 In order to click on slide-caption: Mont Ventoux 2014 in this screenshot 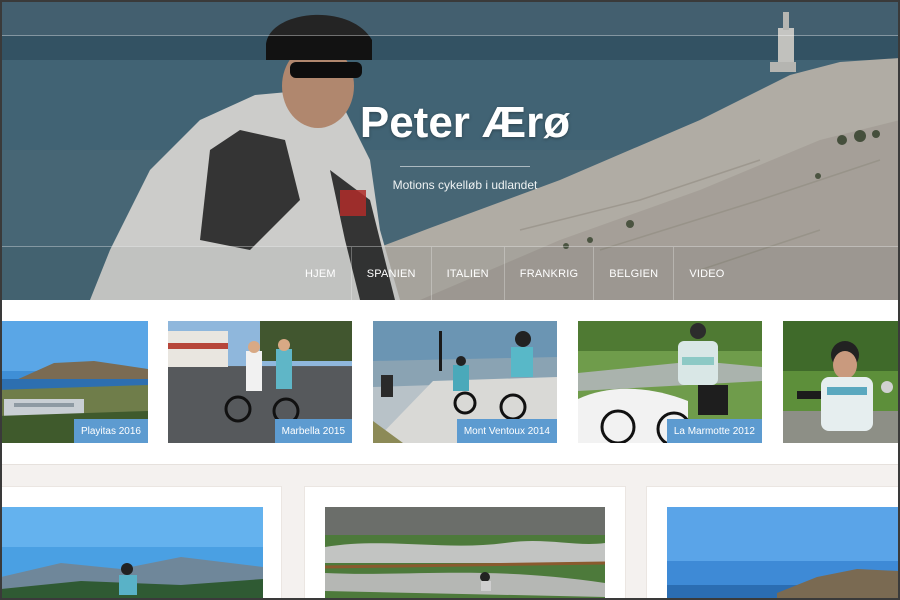, I will do `click(506, 431)`.